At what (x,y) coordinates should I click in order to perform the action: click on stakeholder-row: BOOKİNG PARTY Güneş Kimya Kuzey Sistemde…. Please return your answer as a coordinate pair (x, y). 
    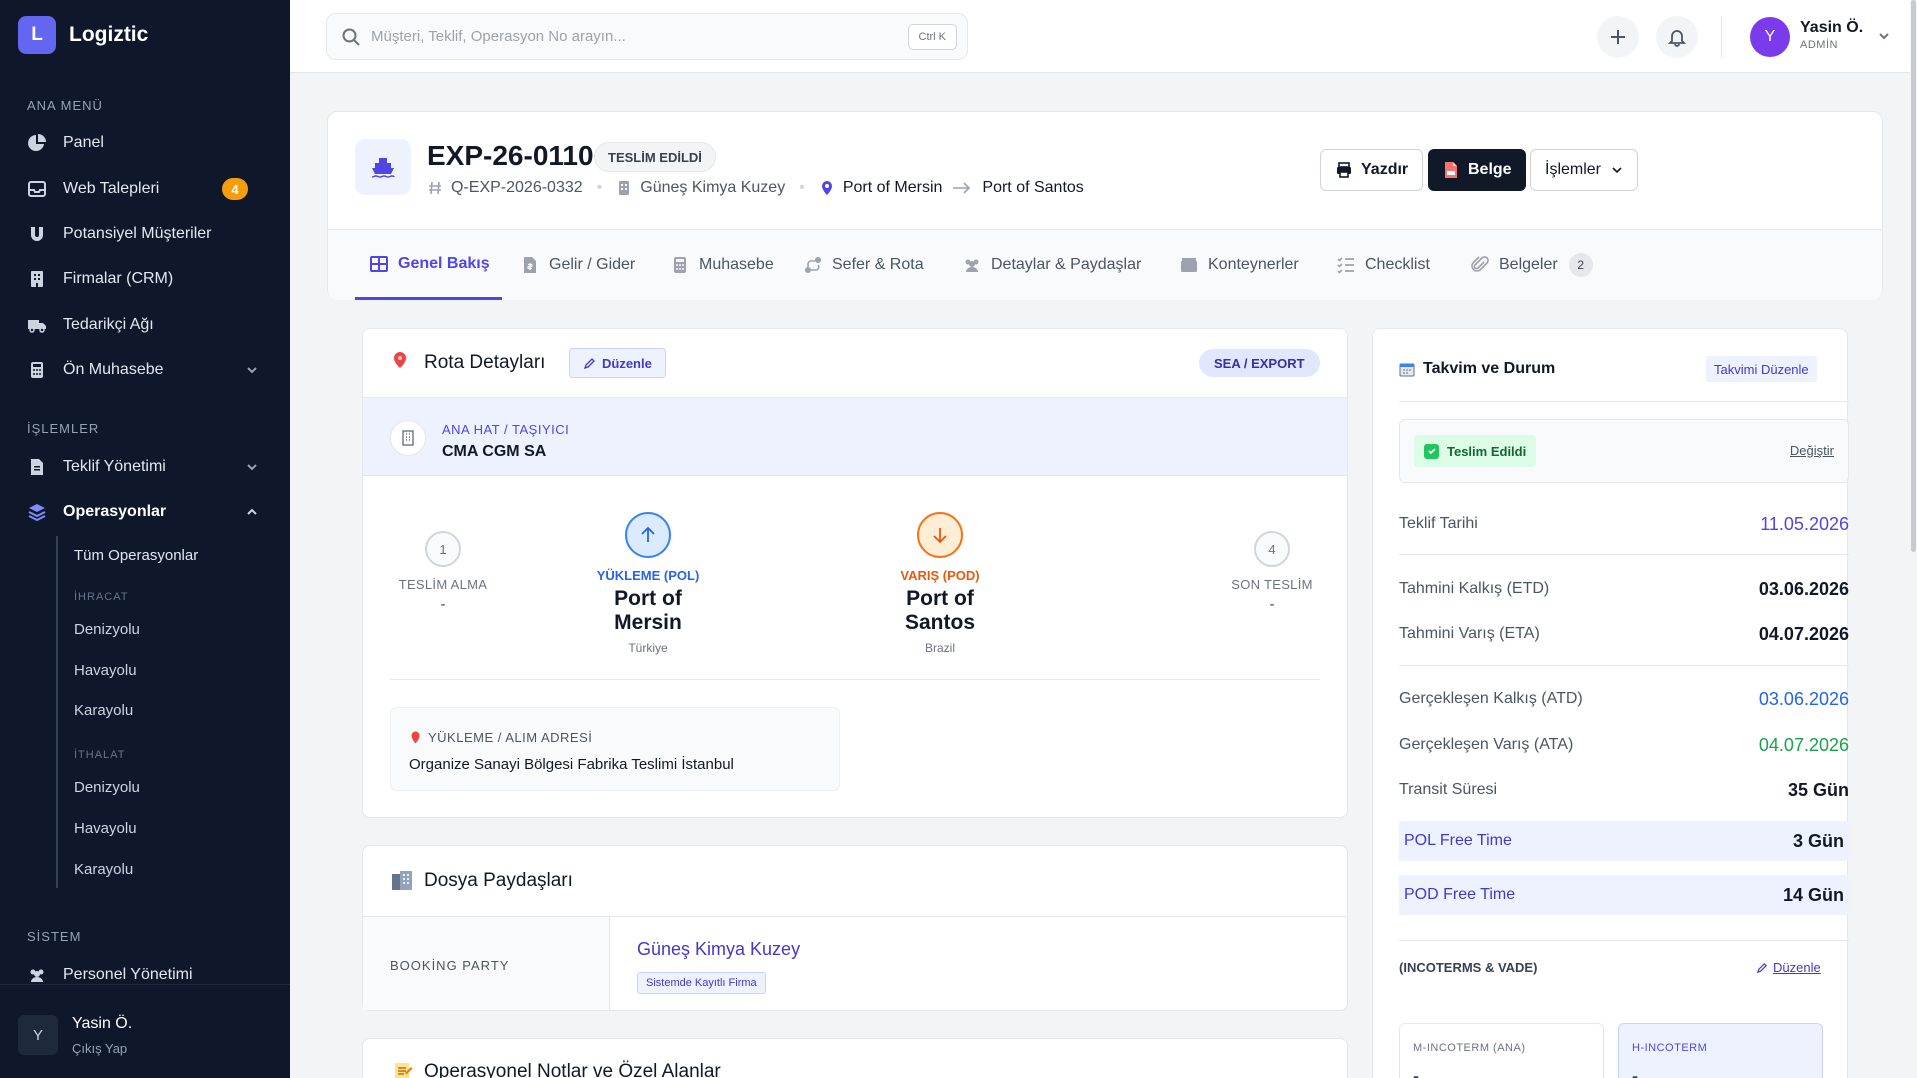
    Looking at the image, I should click on (855, 963).